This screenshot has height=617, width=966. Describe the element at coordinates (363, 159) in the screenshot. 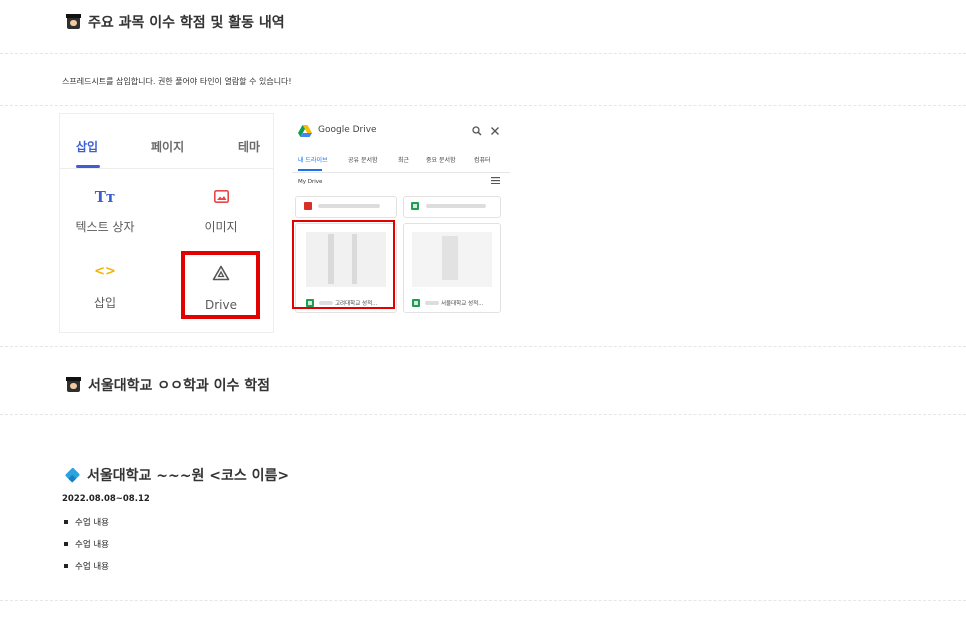

I see `tab-shared: 공유 문서함` at that location.